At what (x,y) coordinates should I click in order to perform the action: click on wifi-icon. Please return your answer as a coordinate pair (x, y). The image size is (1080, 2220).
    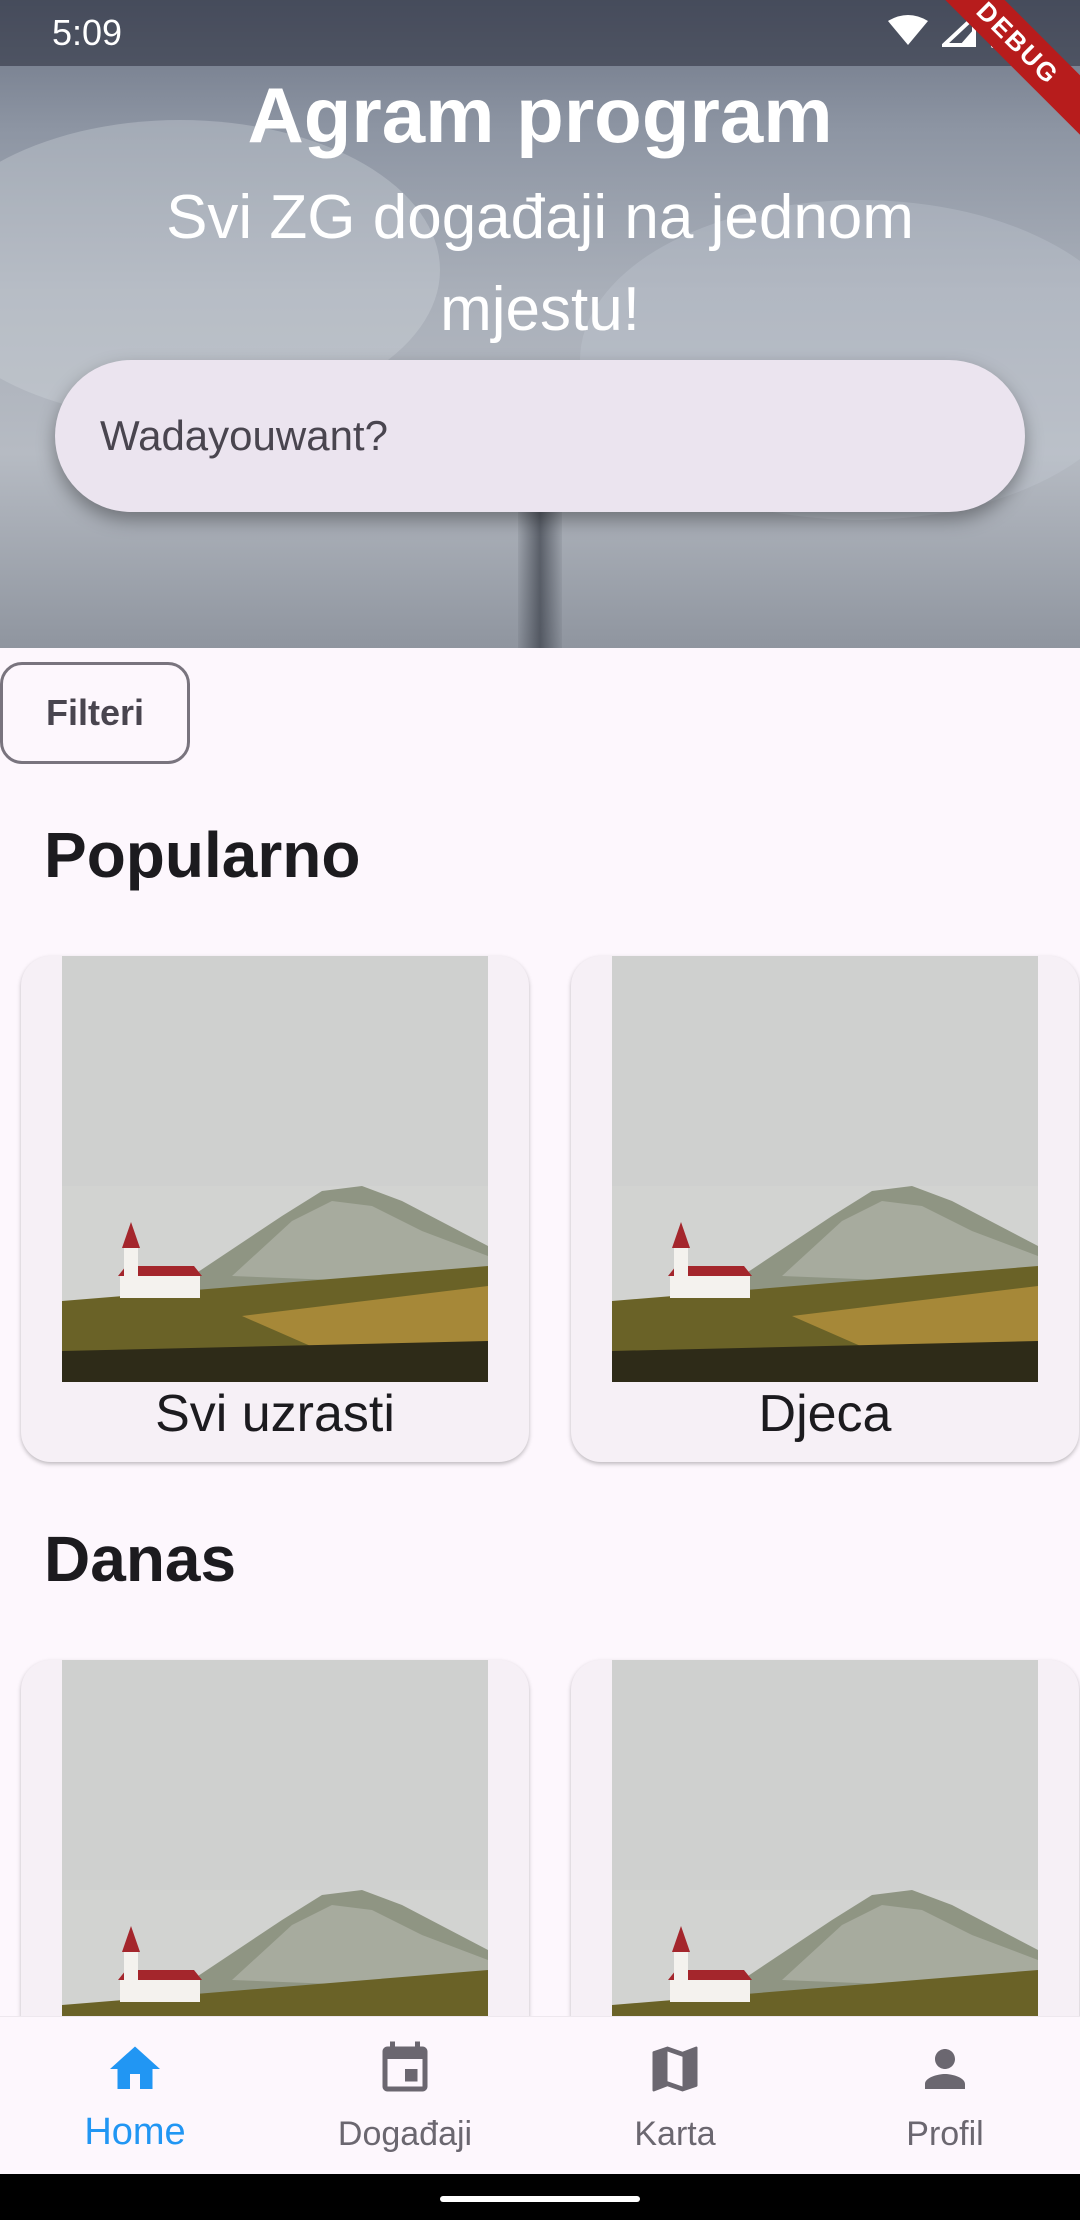
    Looking at the image, I should click on (908, 30).